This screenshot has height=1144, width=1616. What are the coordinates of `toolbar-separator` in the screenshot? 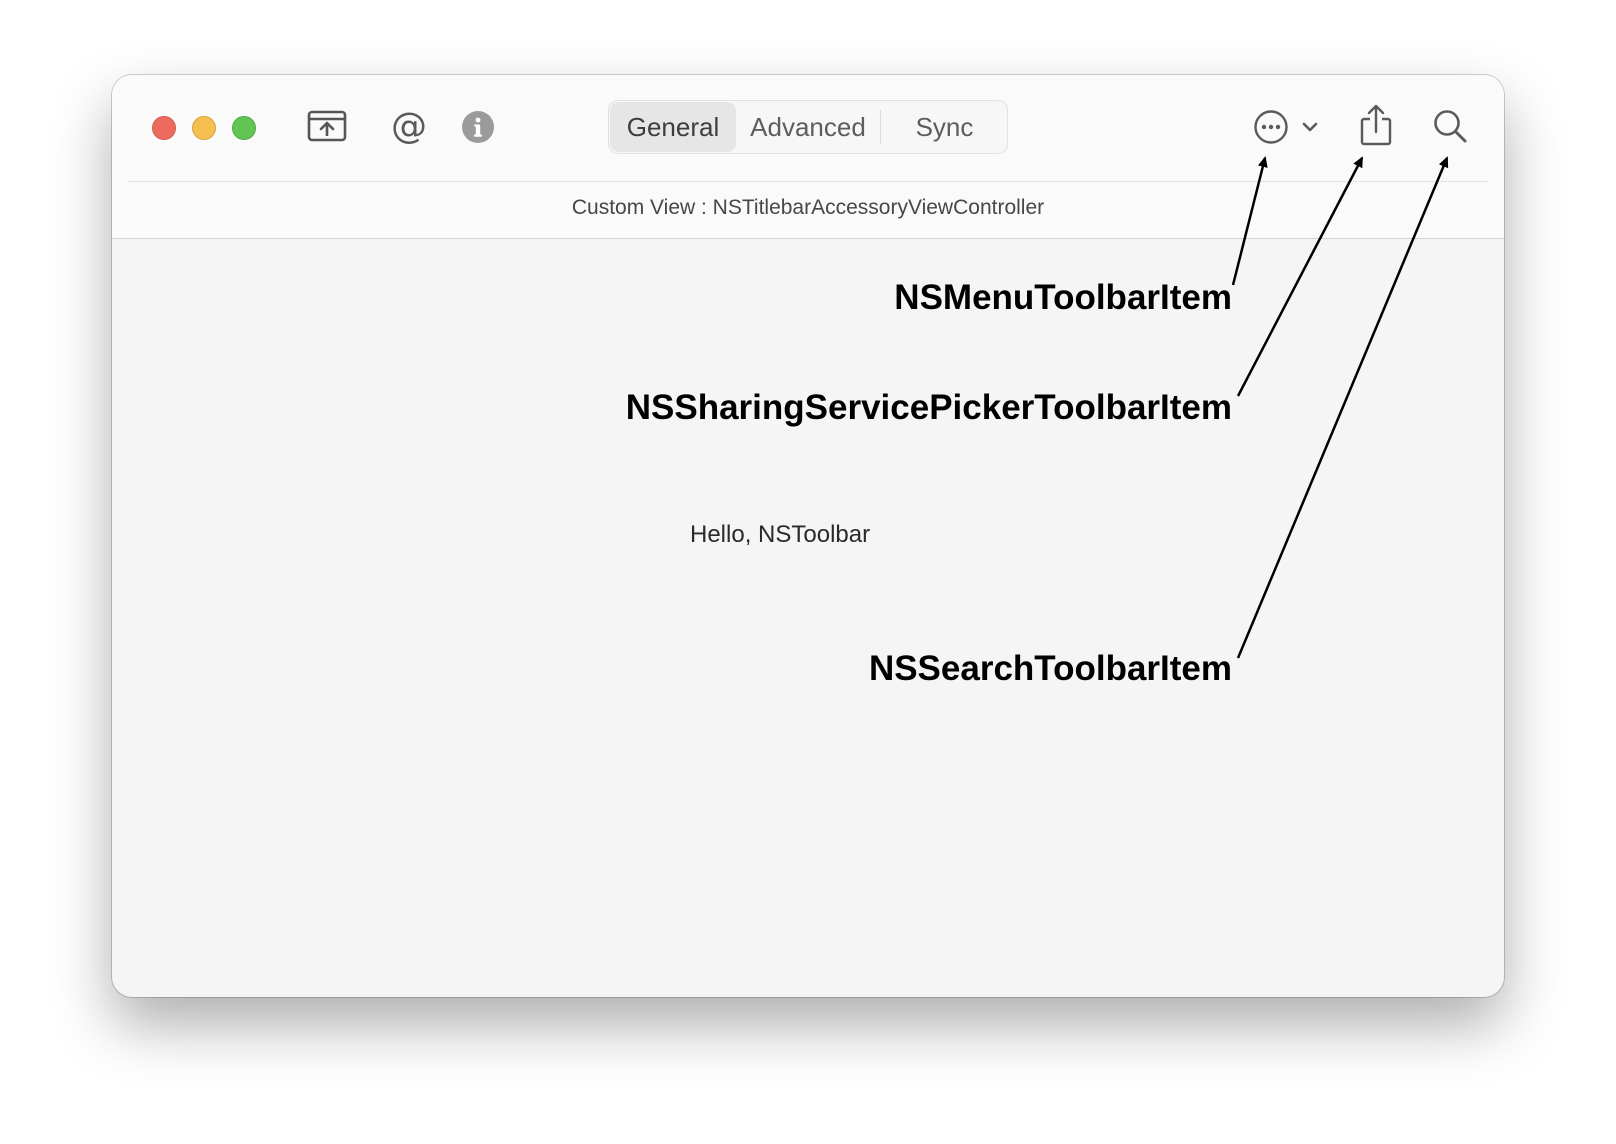 It's located at (808, 181).